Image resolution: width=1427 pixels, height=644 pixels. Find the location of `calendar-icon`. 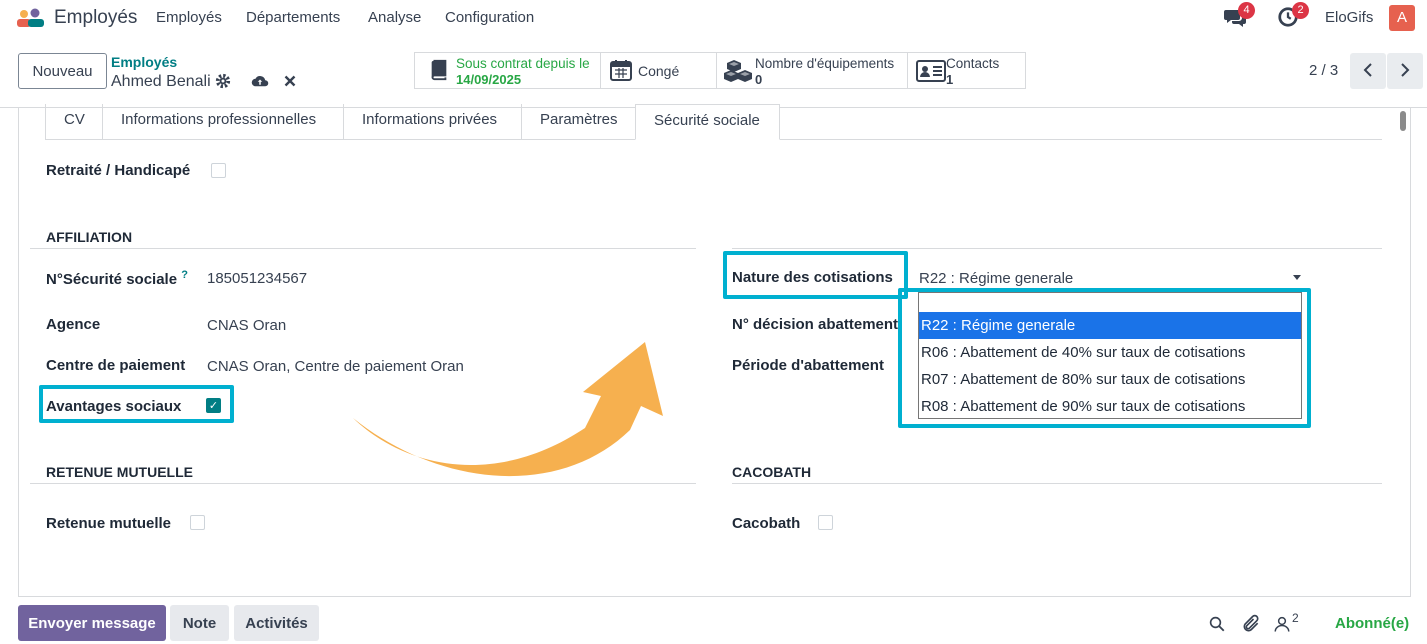

calendar-icon is located at coordinates (621, 70).